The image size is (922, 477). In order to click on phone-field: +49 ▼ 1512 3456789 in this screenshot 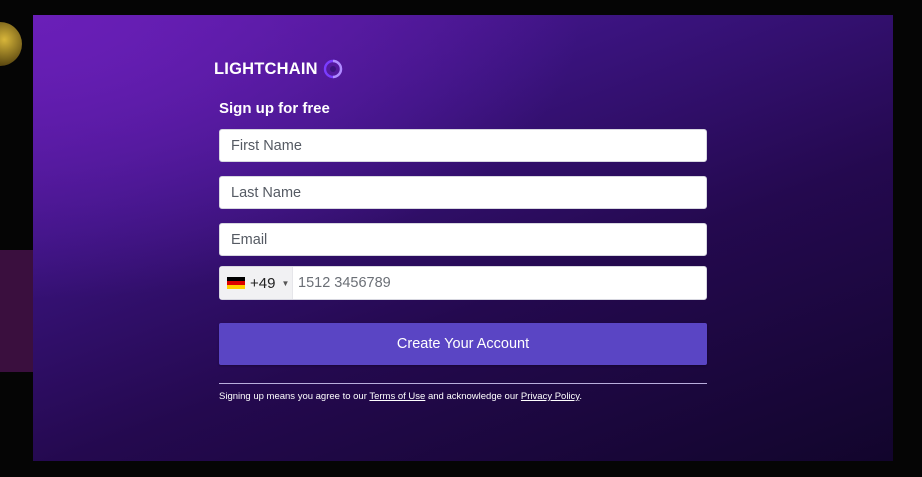, I will do `click(463, 283)`.